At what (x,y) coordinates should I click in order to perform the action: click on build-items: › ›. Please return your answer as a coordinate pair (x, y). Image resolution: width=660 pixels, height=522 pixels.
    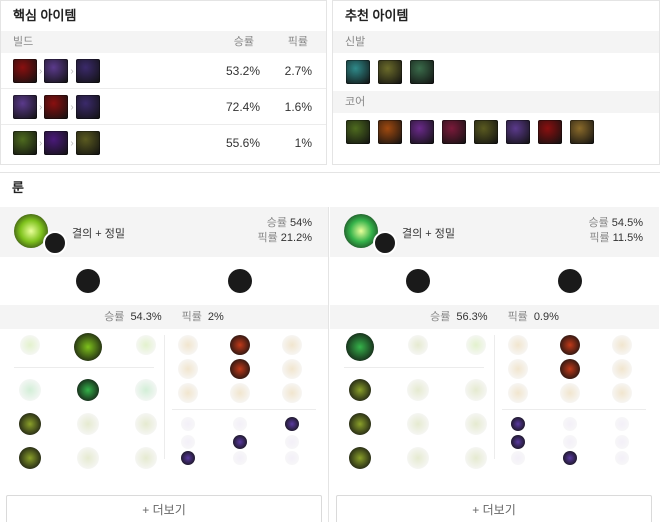
    Looking at the image, I should click on (56, 143).